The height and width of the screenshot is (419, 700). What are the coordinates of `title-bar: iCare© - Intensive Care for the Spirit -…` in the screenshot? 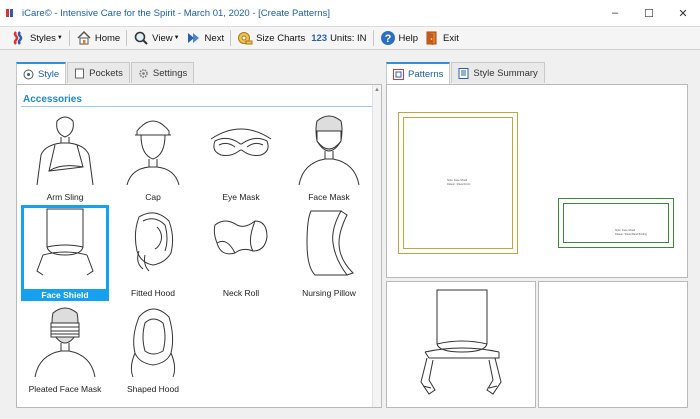 It's located at (350, 13).